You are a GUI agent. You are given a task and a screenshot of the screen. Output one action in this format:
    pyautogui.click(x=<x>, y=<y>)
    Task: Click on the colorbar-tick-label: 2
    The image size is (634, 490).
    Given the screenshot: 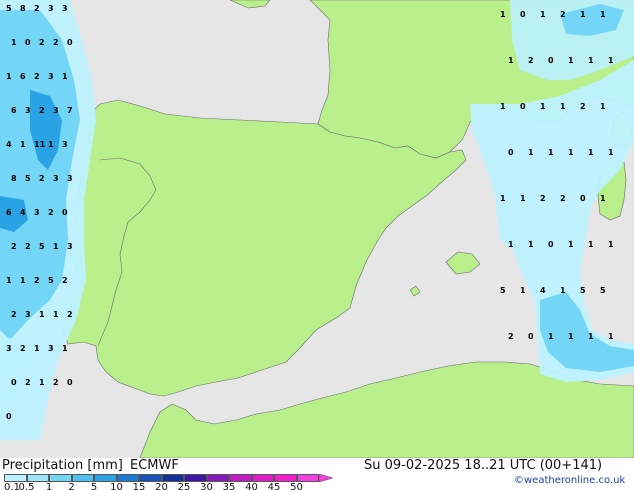 What is the action you would take?
    pyautogui.click(x=71, y=486)
    